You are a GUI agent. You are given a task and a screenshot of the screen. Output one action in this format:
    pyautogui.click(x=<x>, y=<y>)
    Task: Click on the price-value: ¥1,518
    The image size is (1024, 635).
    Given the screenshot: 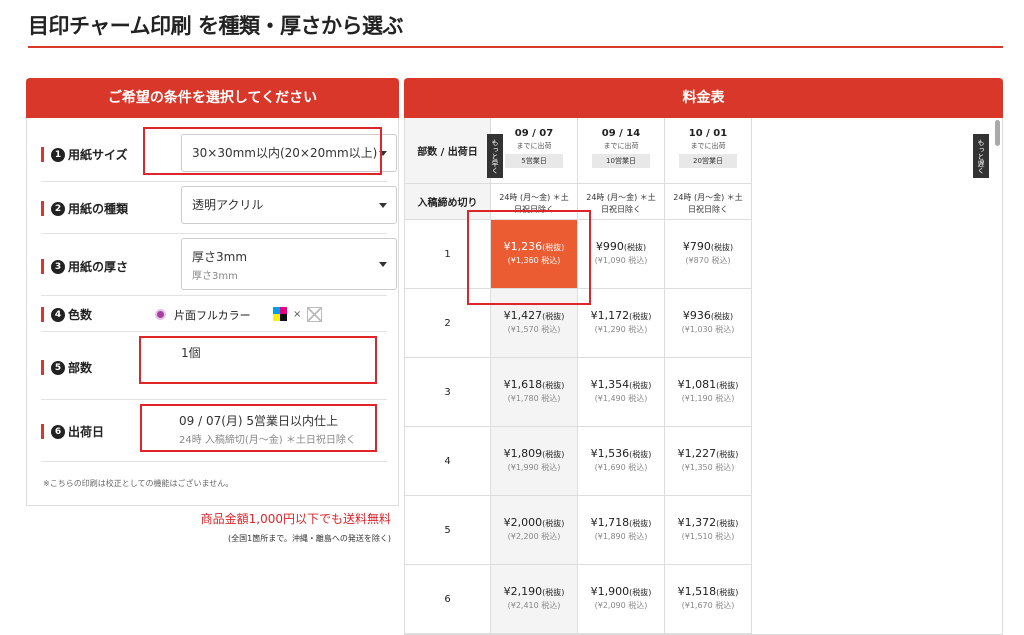 What is the action you would take?
    pyautogui.click(x=697, y=591)
    